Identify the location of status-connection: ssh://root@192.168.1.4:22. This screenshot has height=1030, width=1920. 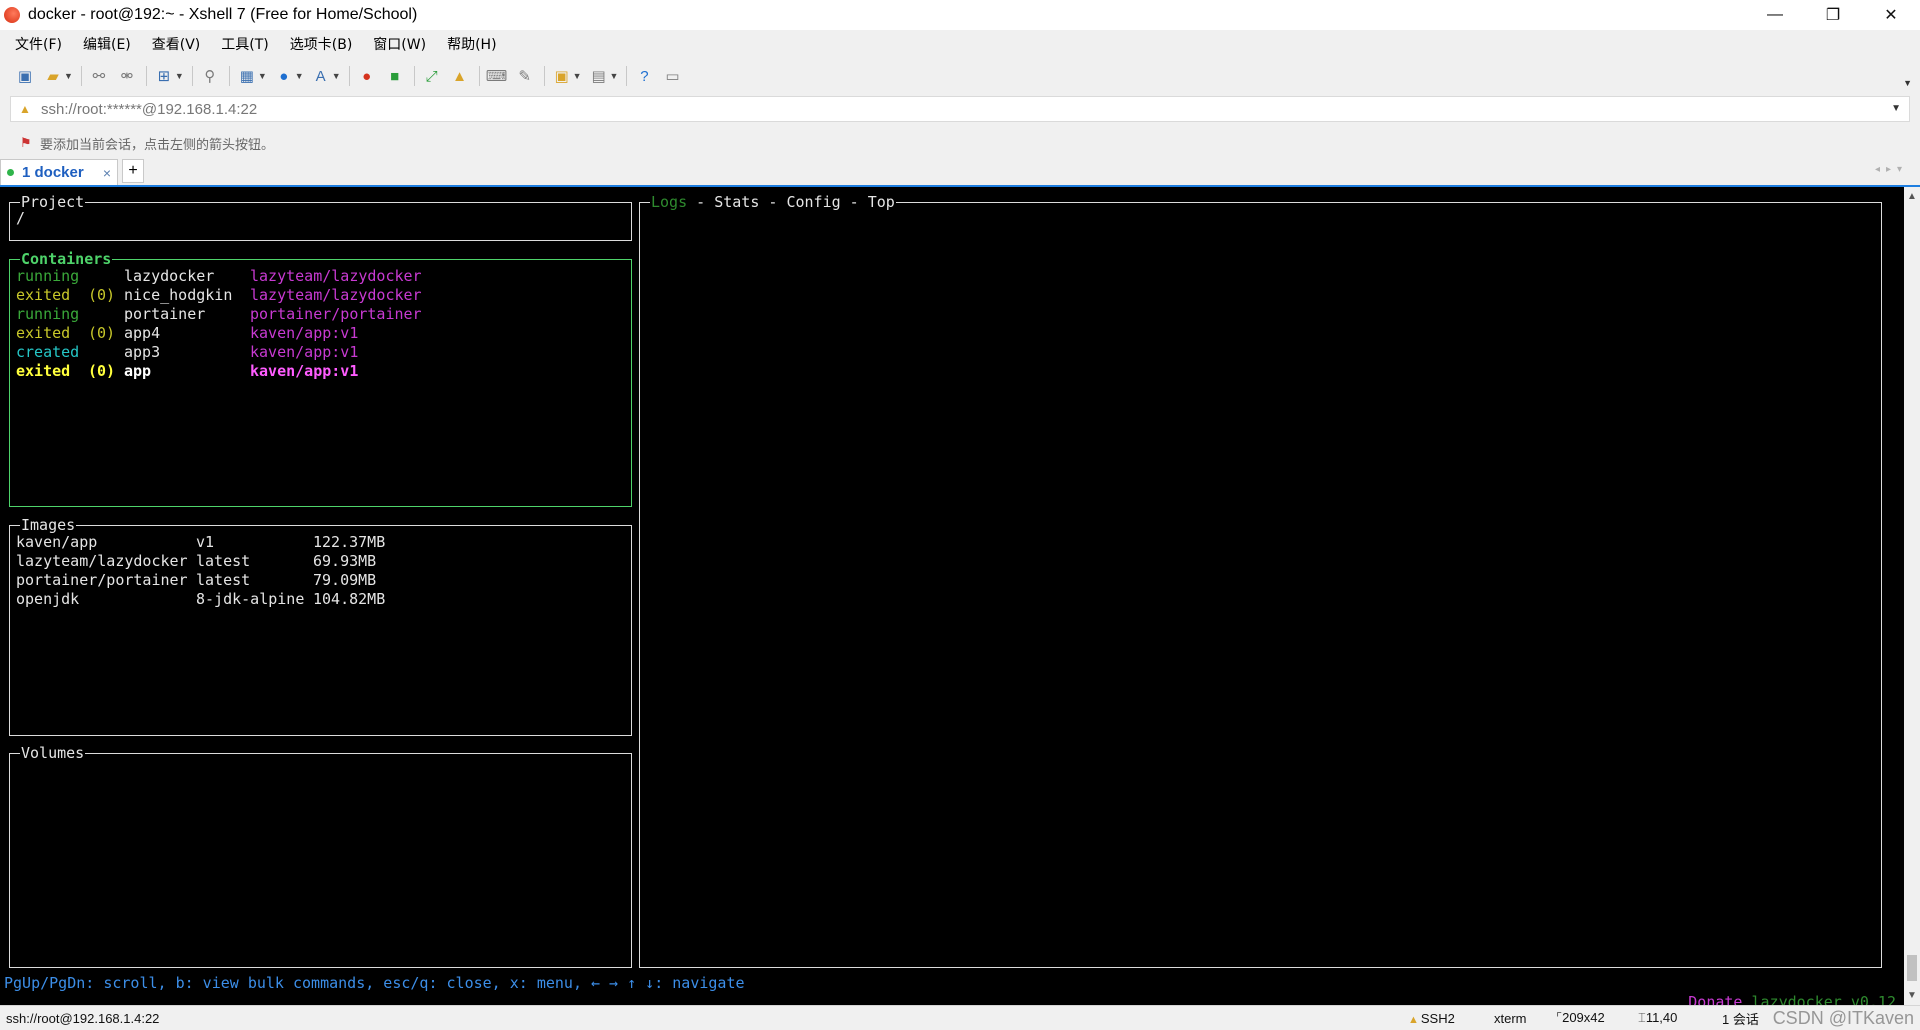
(83, 1018).